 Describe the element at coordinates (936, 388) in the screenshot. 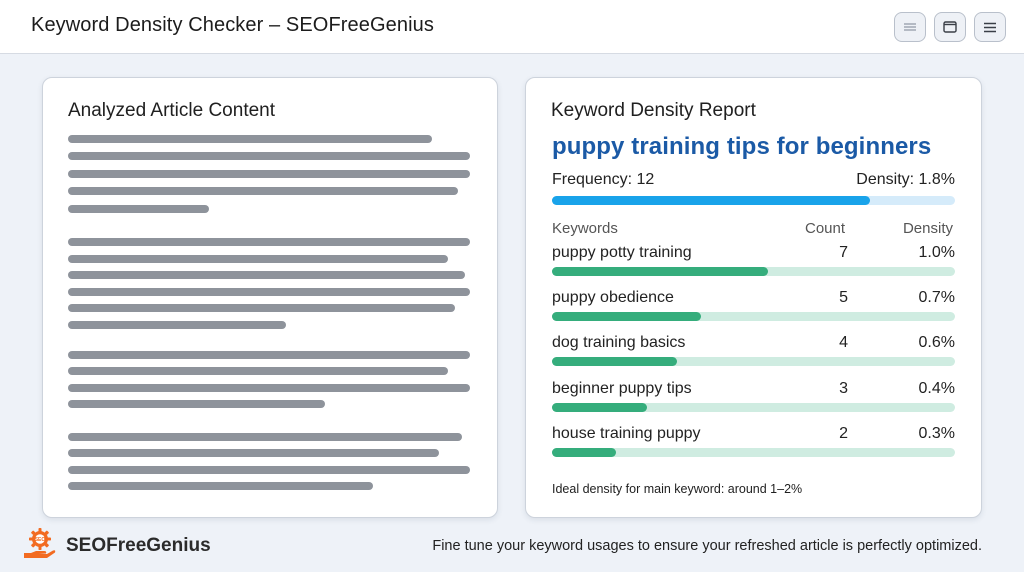

I see `keyword-density: 0.4%` at that location.